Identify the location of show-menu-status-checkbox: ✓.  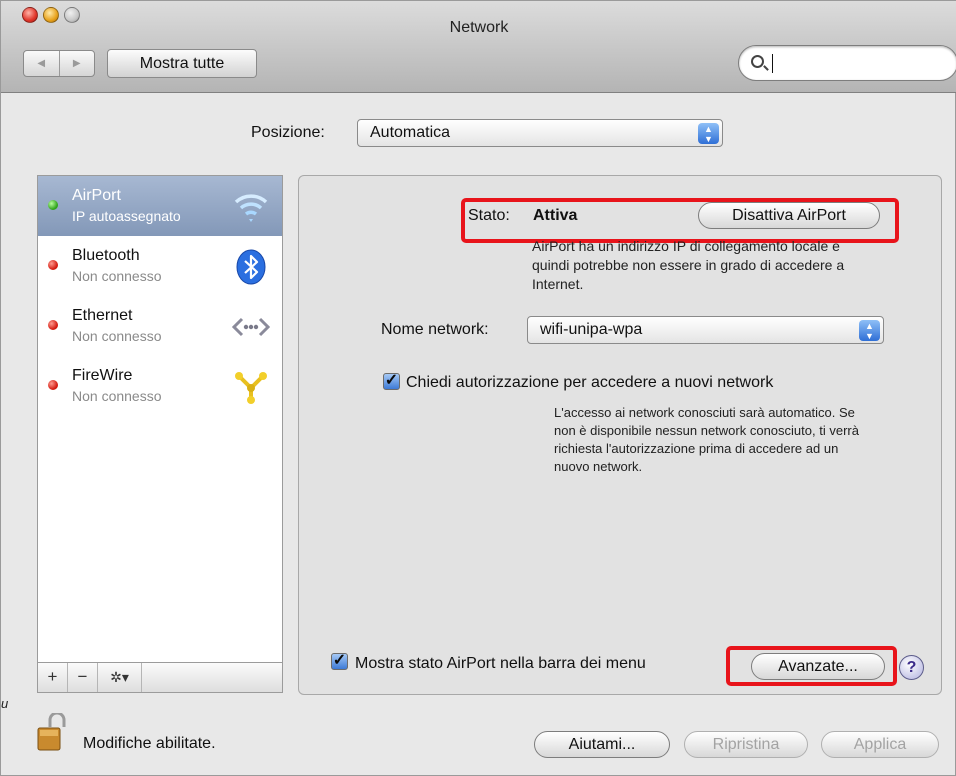
(339, 661).